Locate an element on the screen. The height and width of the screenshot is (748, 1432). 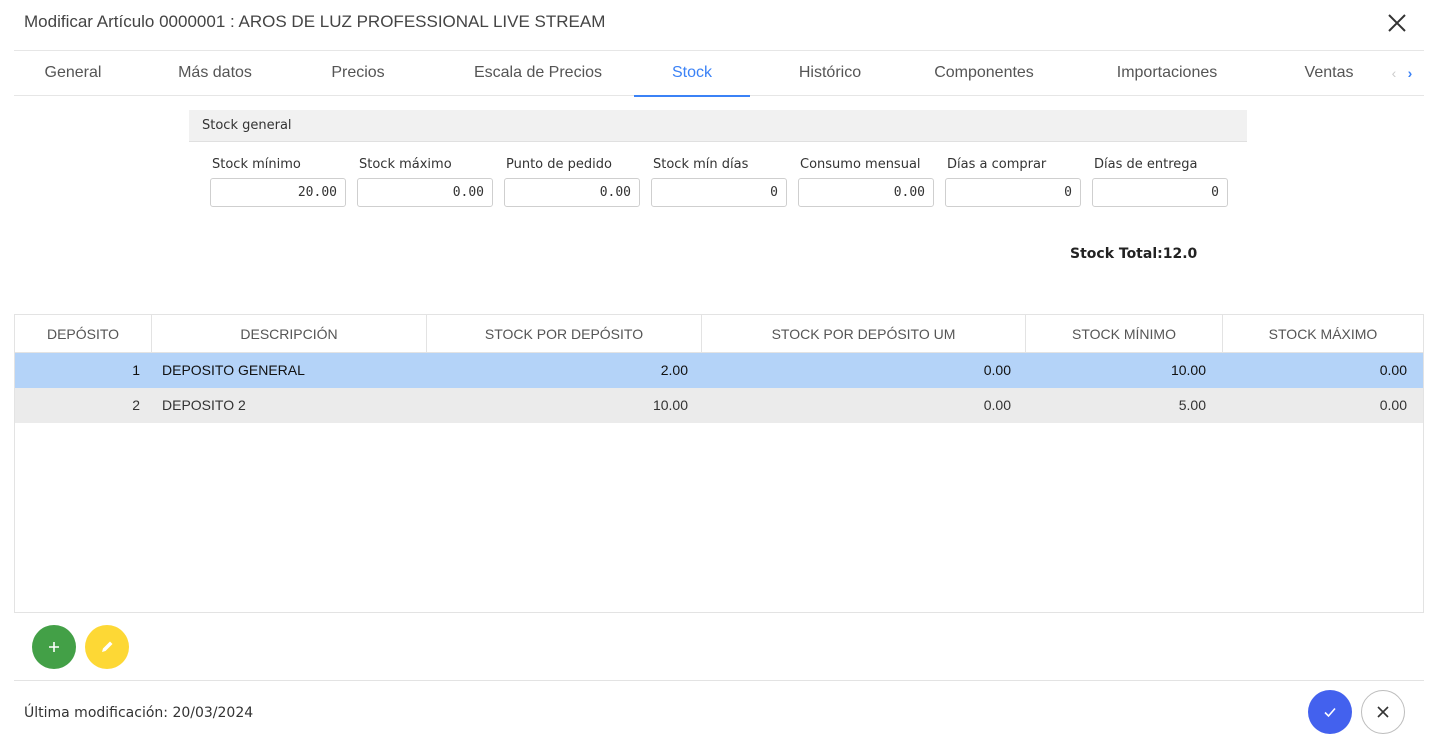
column-header-stock-deposito-um: STOCK POR DEPÓSITO UM is located at coordinates (864, 334).